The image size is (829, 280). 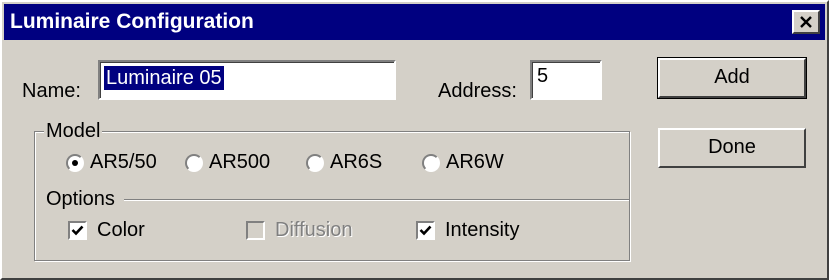 I want to click on checkbox-color-box, so click(x=77, y=230).